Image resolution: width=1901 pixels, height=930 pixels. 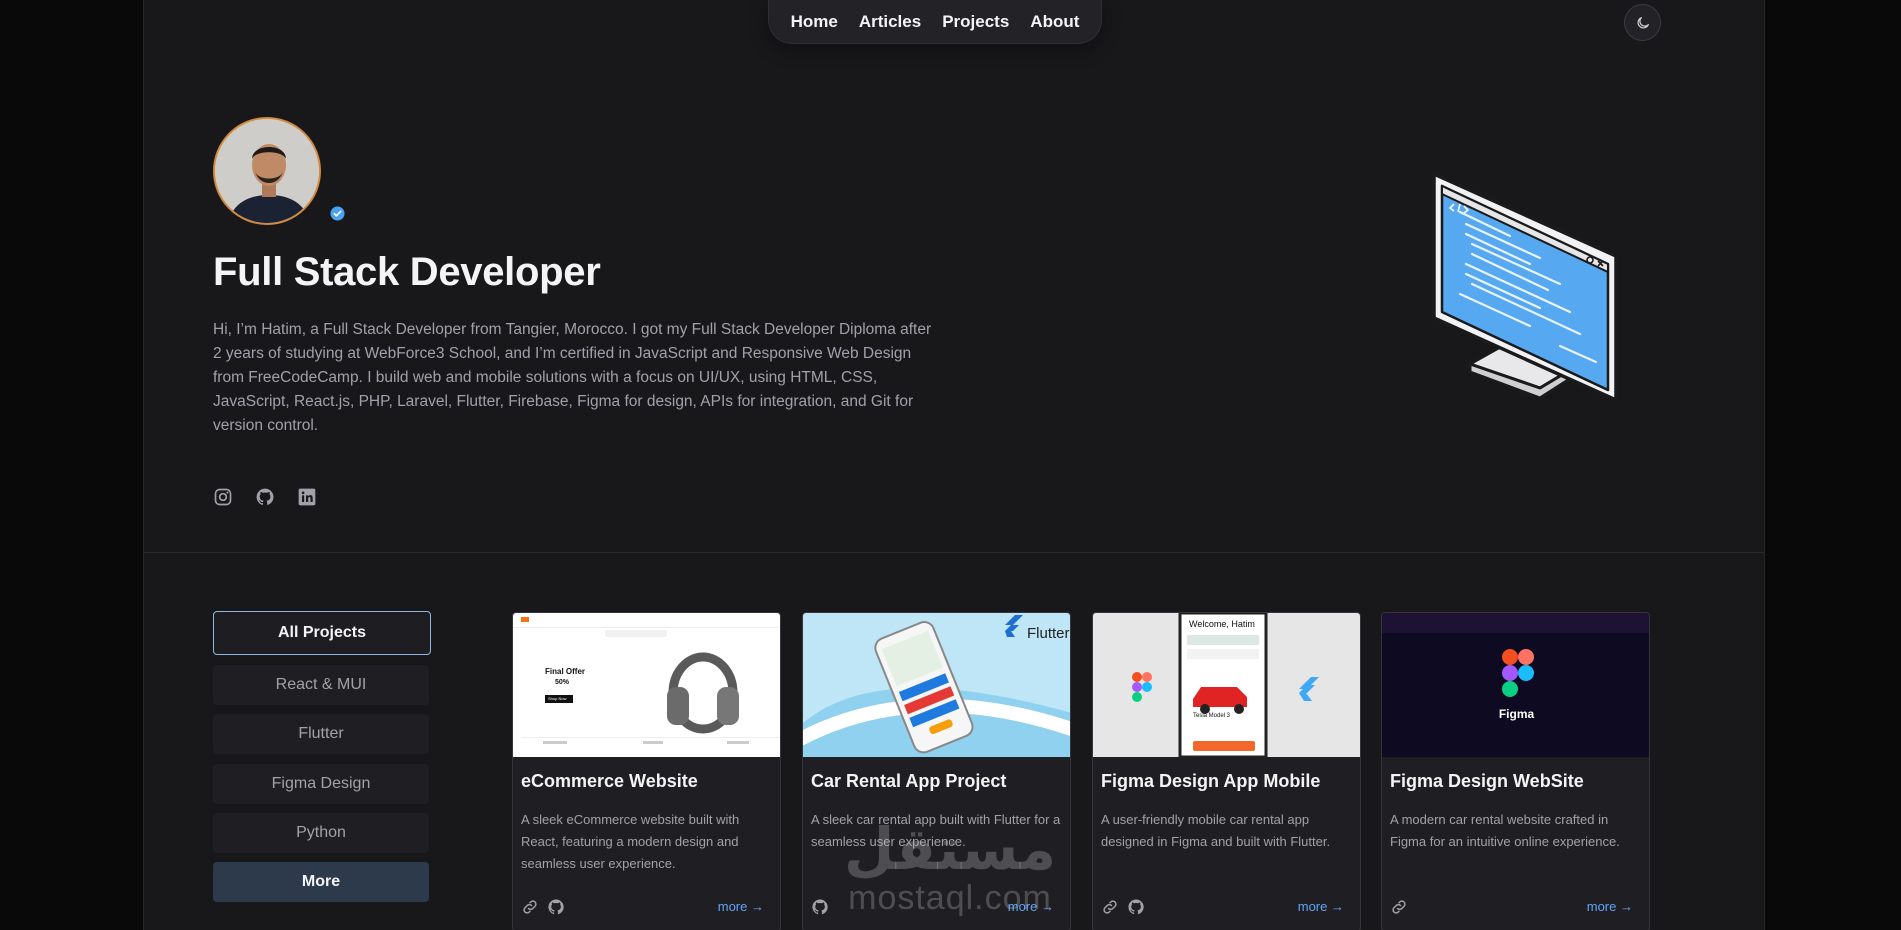 I want to click on car-rental-thumbnail: Flutter, so click(x=936, y=685).